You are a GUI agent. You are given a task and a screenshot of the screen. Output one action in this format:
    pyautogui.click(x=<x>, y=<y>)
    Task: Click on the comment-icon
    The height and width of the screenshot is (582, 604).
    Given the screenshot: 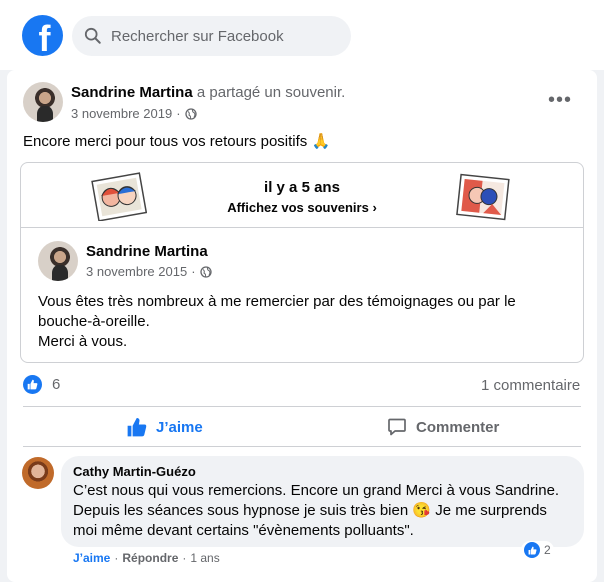 What is the action you would take?
    pyautogui.click(x=397, y=427)
    